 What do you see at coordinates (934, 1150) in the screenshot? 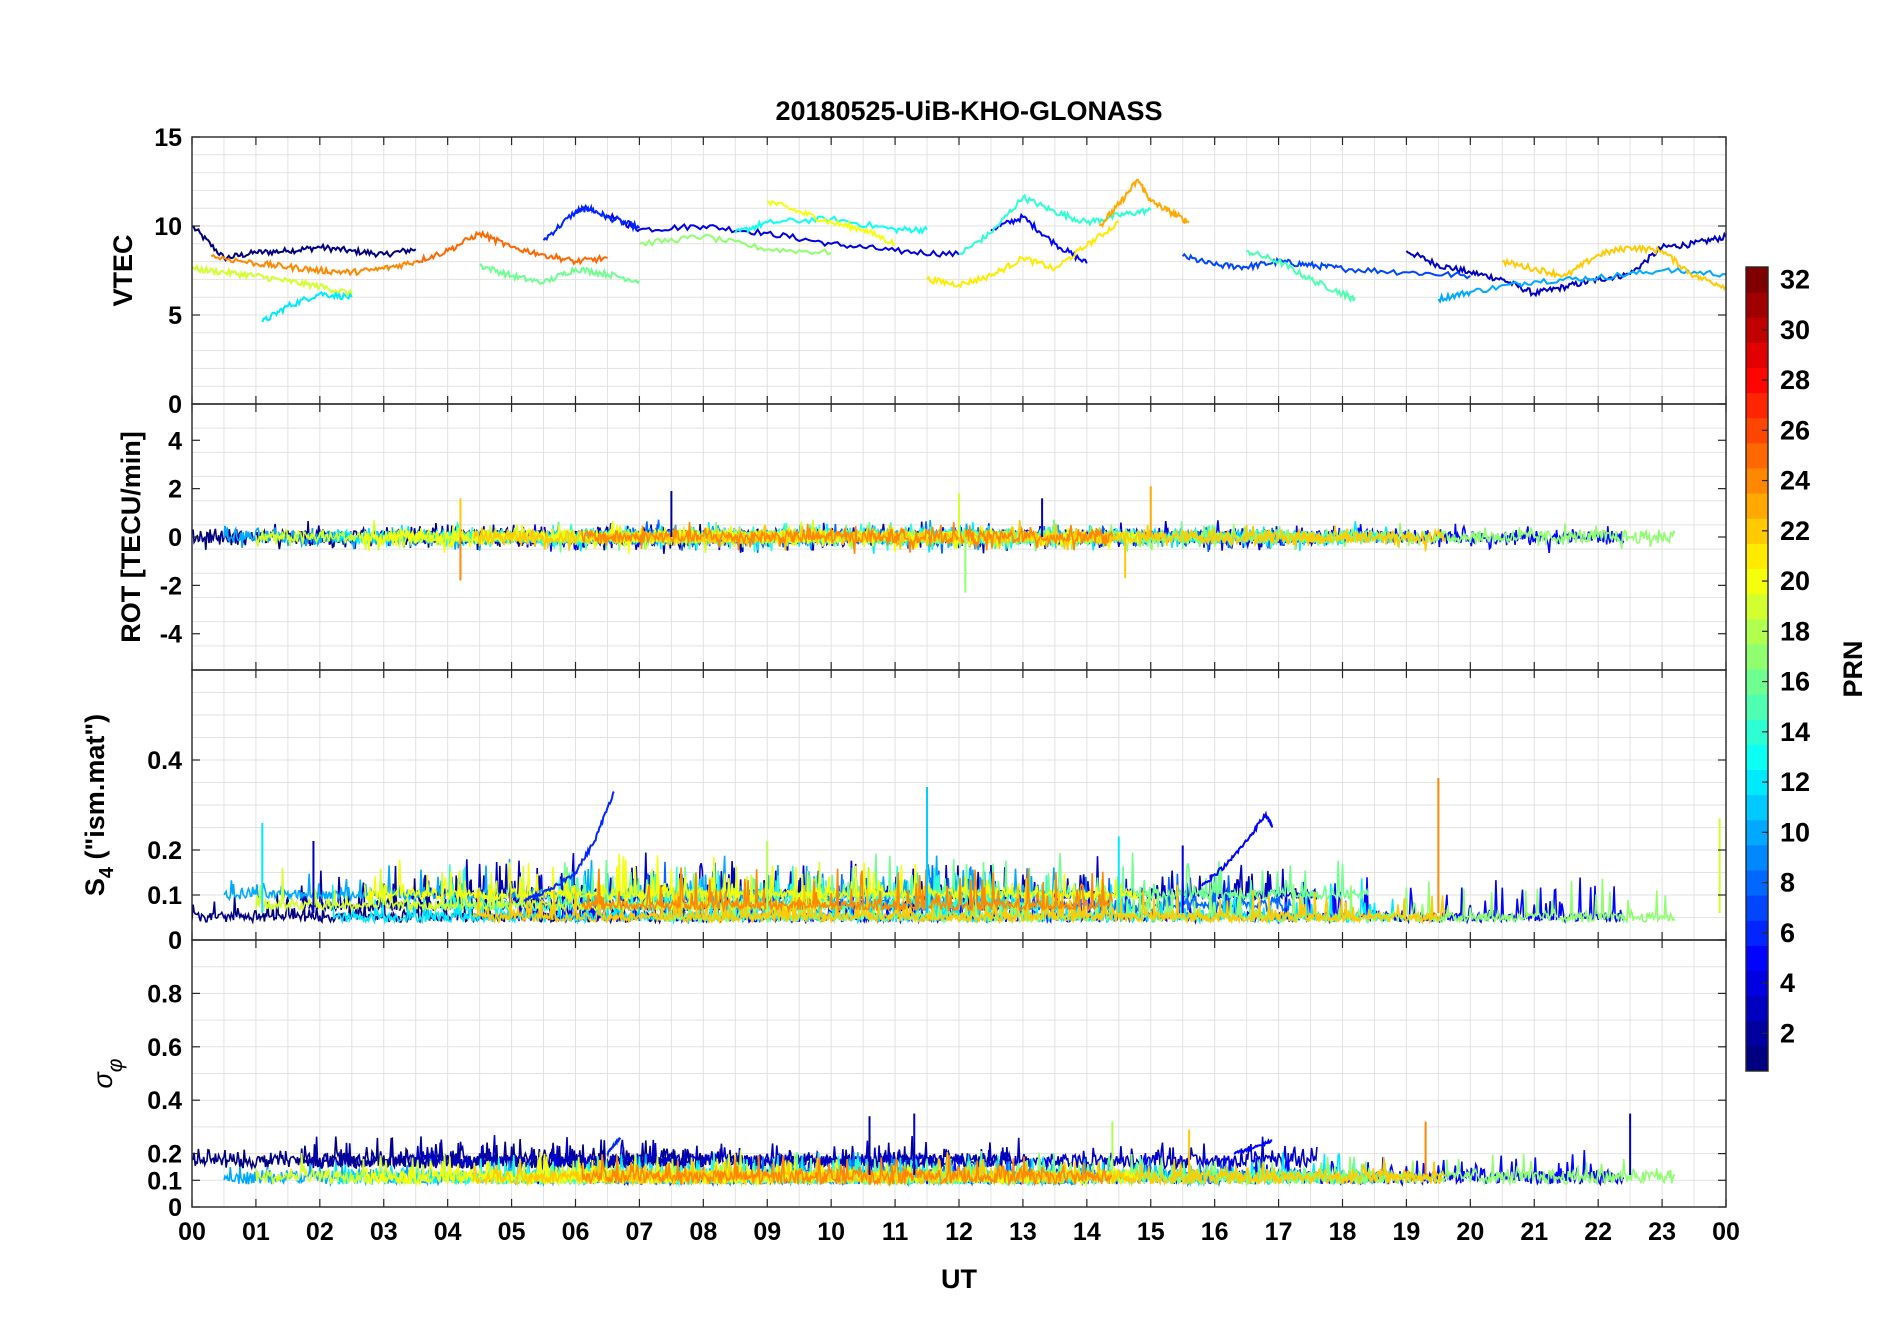
I see `panel-sigma-data` at bounding box center [934, 1150].